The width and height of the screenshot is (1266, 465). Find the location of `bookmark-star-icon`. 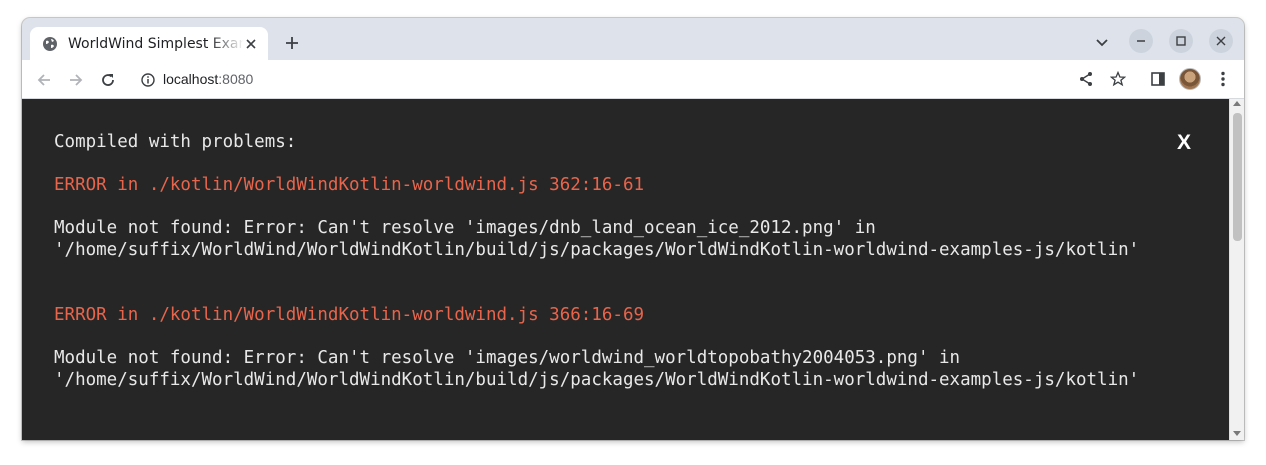

bookmark-star-icon is located at coordinates (1118, 79).